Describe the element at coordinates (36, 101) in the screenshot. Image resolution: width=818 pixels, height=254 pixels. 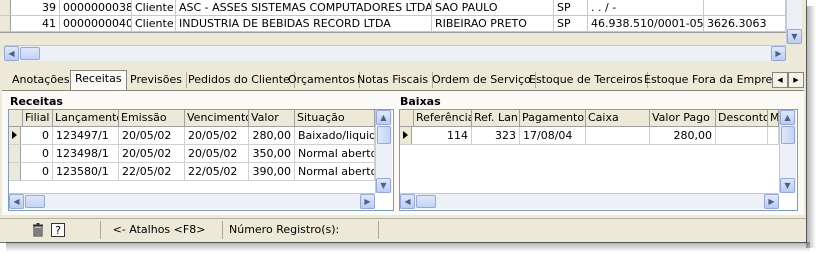
I see `receitas-title: Receitas` at that location.